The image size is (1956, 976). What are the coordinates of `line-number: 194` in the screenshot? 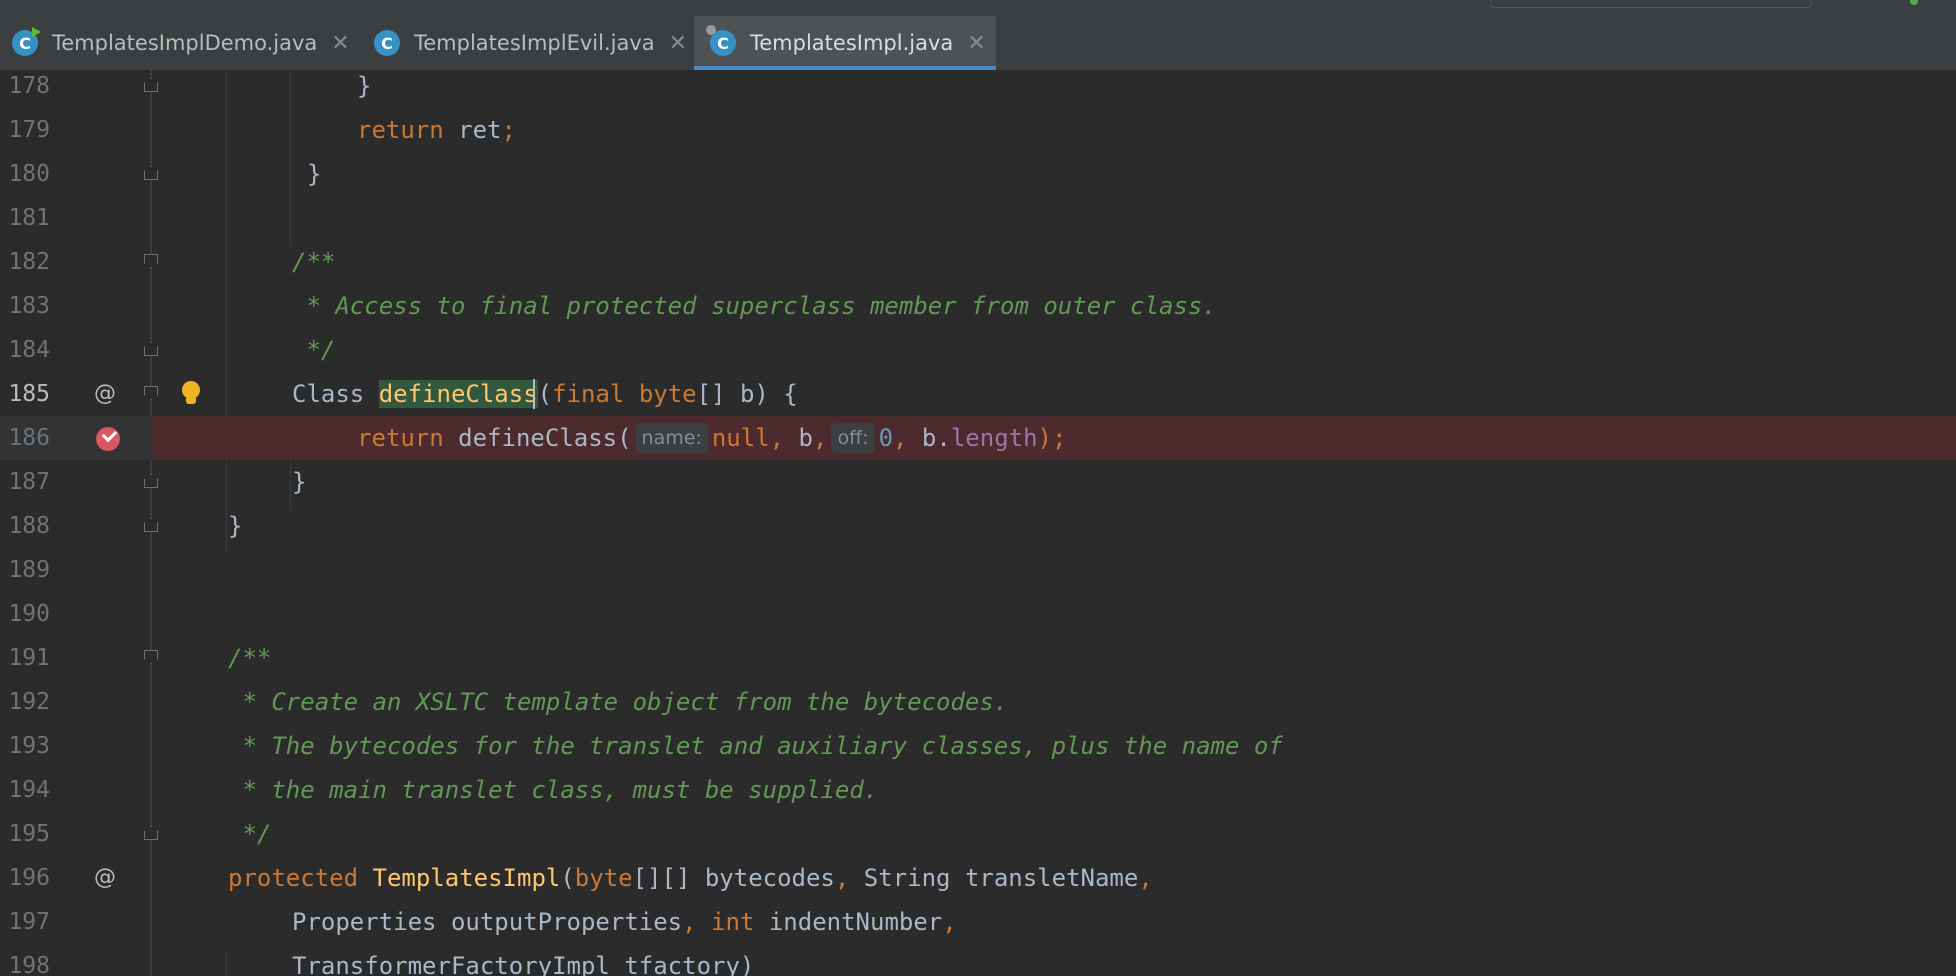 It's located at (29, 790).